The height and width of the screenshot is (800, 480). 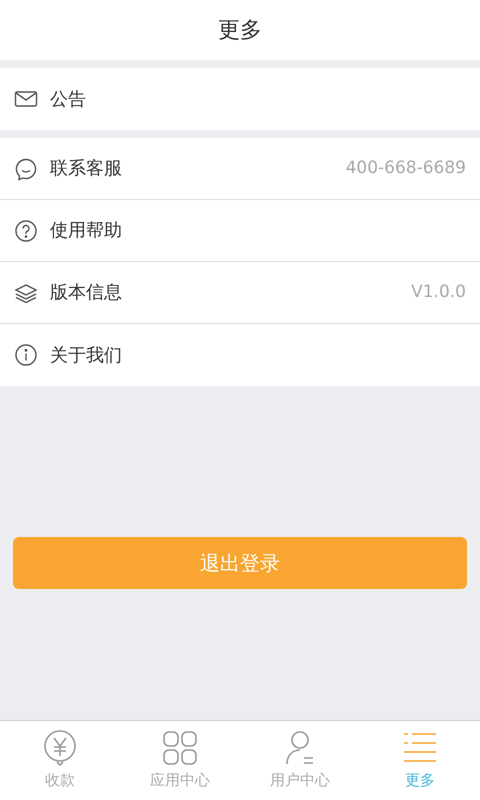 What do you see at coordinates (68, 100) in the screenshot?
I see `menu-item-label: 公告` at bounding box center [68, 100].